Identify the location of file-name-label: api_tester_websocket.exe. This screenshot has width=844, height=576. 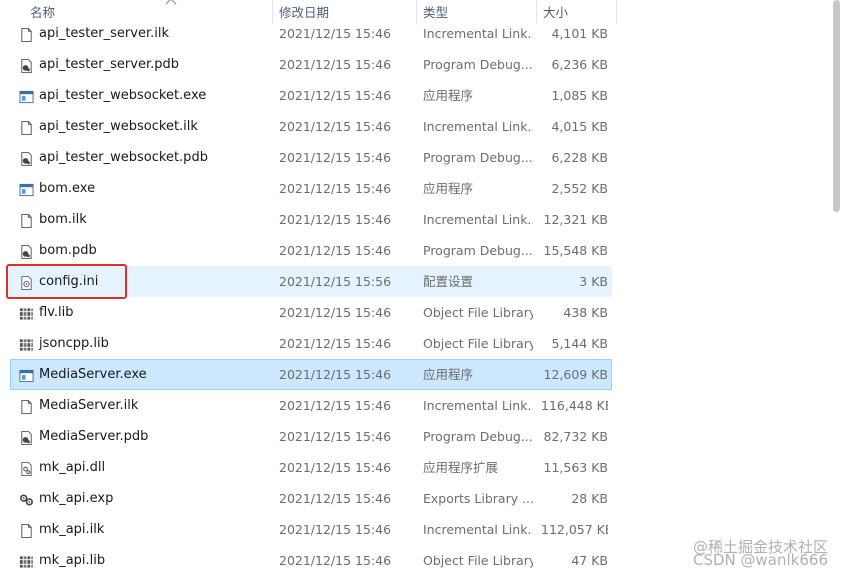
(123, 95).